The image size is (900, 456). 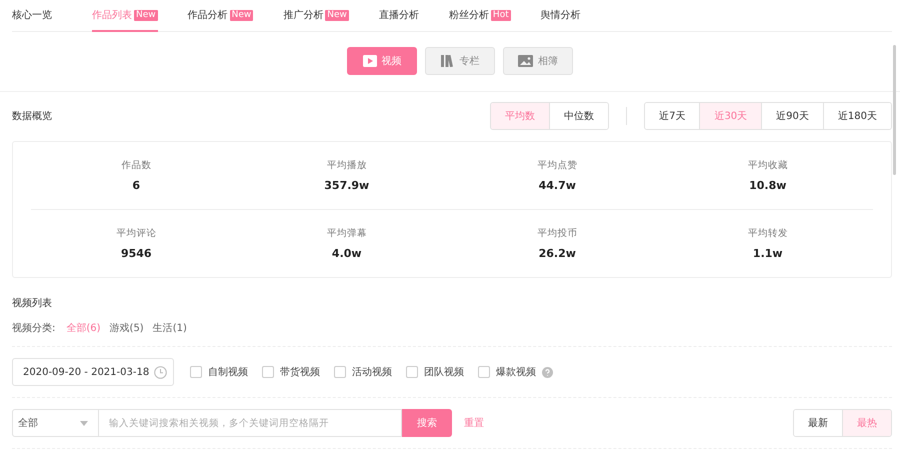 What do you see at coordinates (136, 253) in the screenshot?
I see `stat-value: 9546` at bounding box center [136, 253].